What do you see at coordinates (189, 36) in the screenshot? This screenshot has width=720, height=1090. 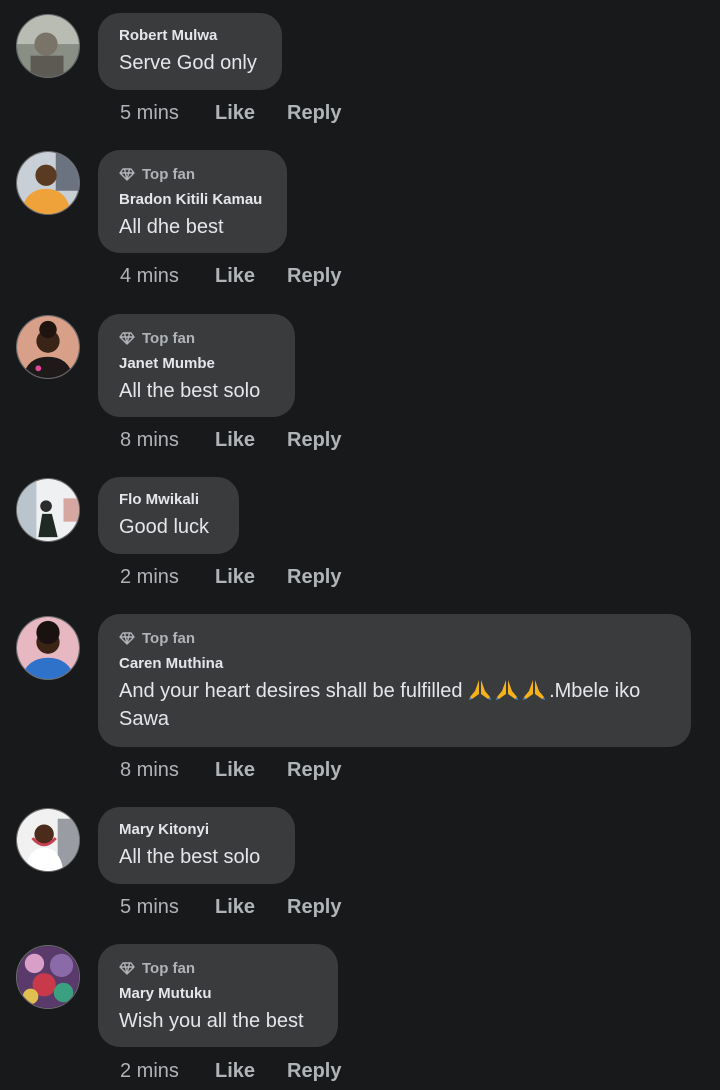 I see `comment-author: Robert Mulwa` at bounding box center [189, 36].